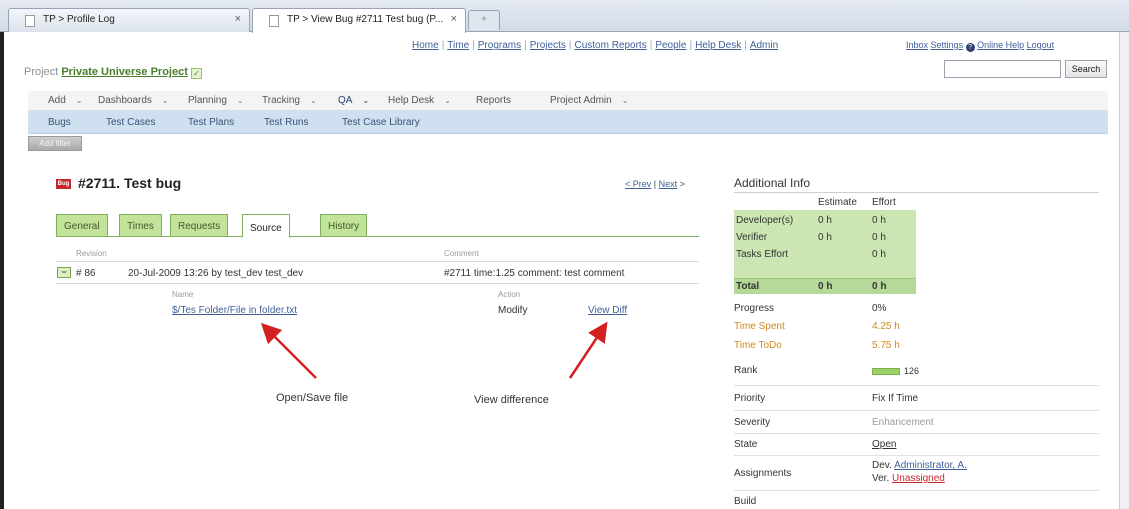  I want to click on assignment-verifier: Ver. Unassigned, so click(908, 478).